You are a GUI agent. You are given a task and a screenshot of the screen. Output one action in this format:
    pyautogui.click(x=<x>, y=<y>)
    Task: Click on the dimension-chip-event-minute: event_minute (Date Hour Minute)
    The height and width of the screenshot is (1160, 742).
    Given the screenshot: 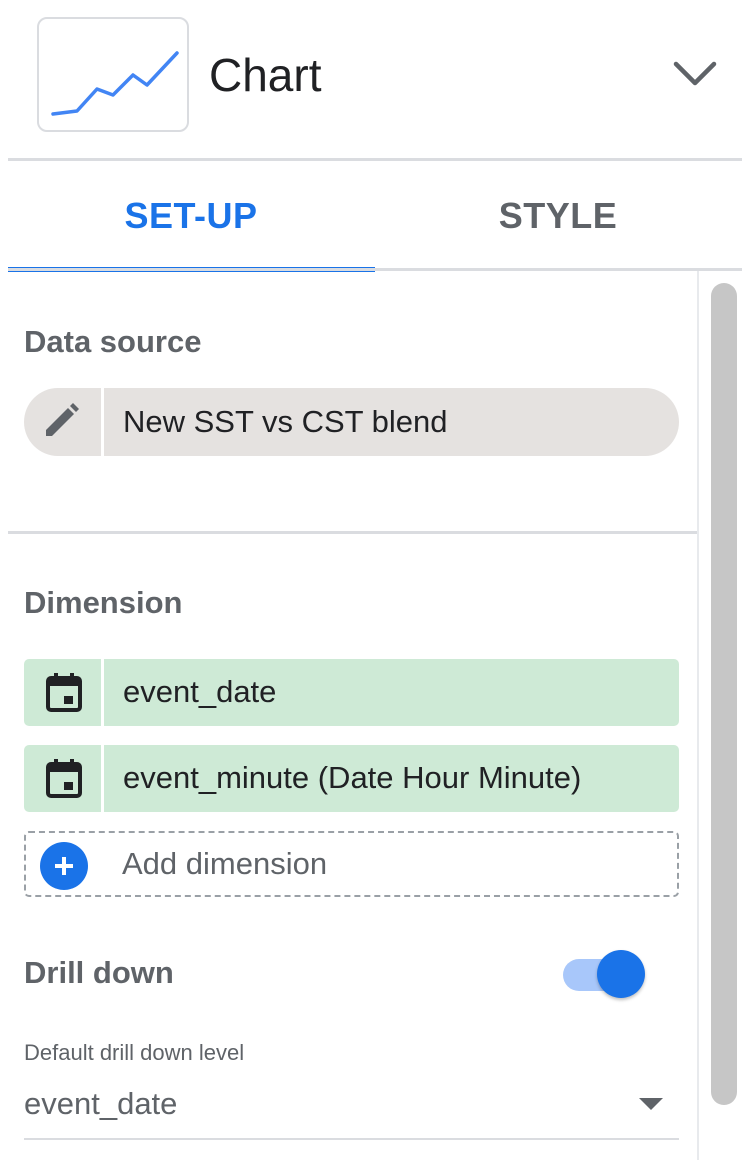 What is the action you would take?
    pyautogui.click(x=351, y=778)
    